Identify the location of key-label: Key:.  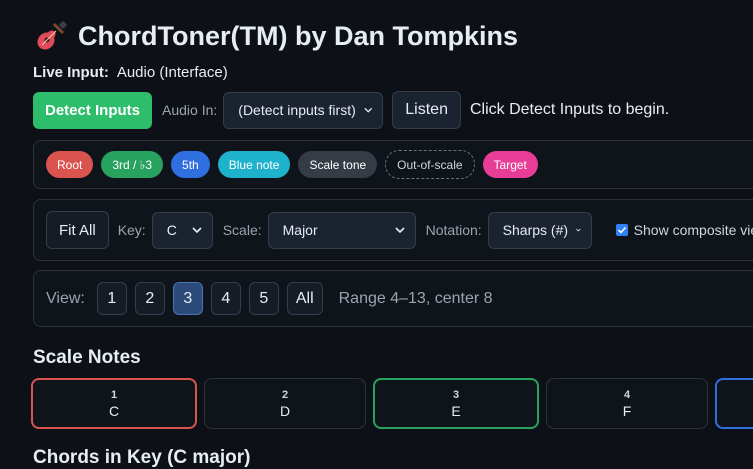
(131, 230).